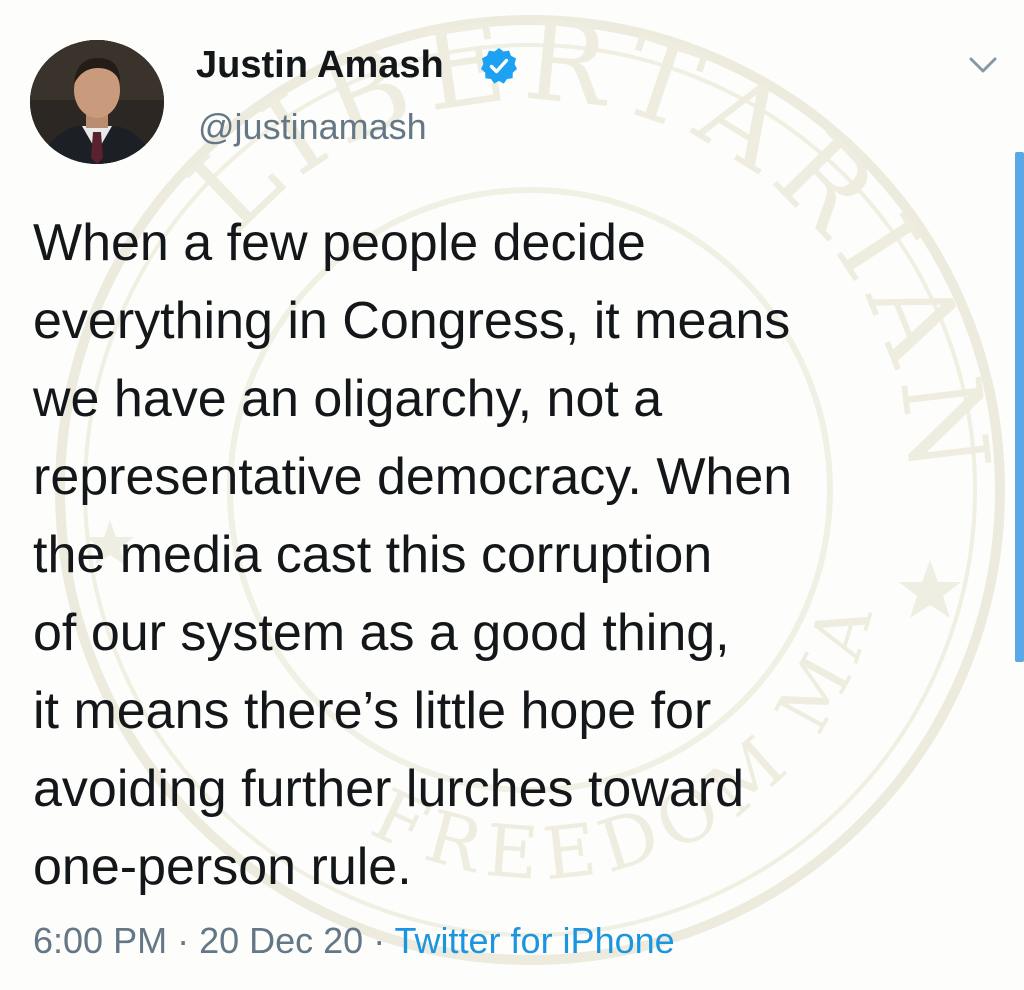  I want to click on scrollbar, so click(1019, 407).